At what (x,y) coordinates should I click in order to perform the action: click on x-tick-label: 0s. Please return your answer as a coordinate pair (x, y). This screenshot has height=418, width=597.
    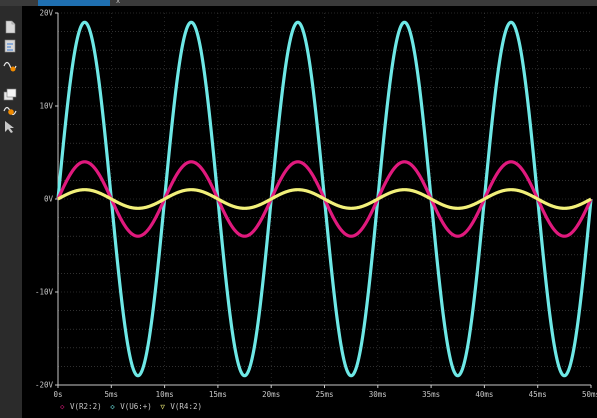
    Looking at the image, I should click on (57, 394).